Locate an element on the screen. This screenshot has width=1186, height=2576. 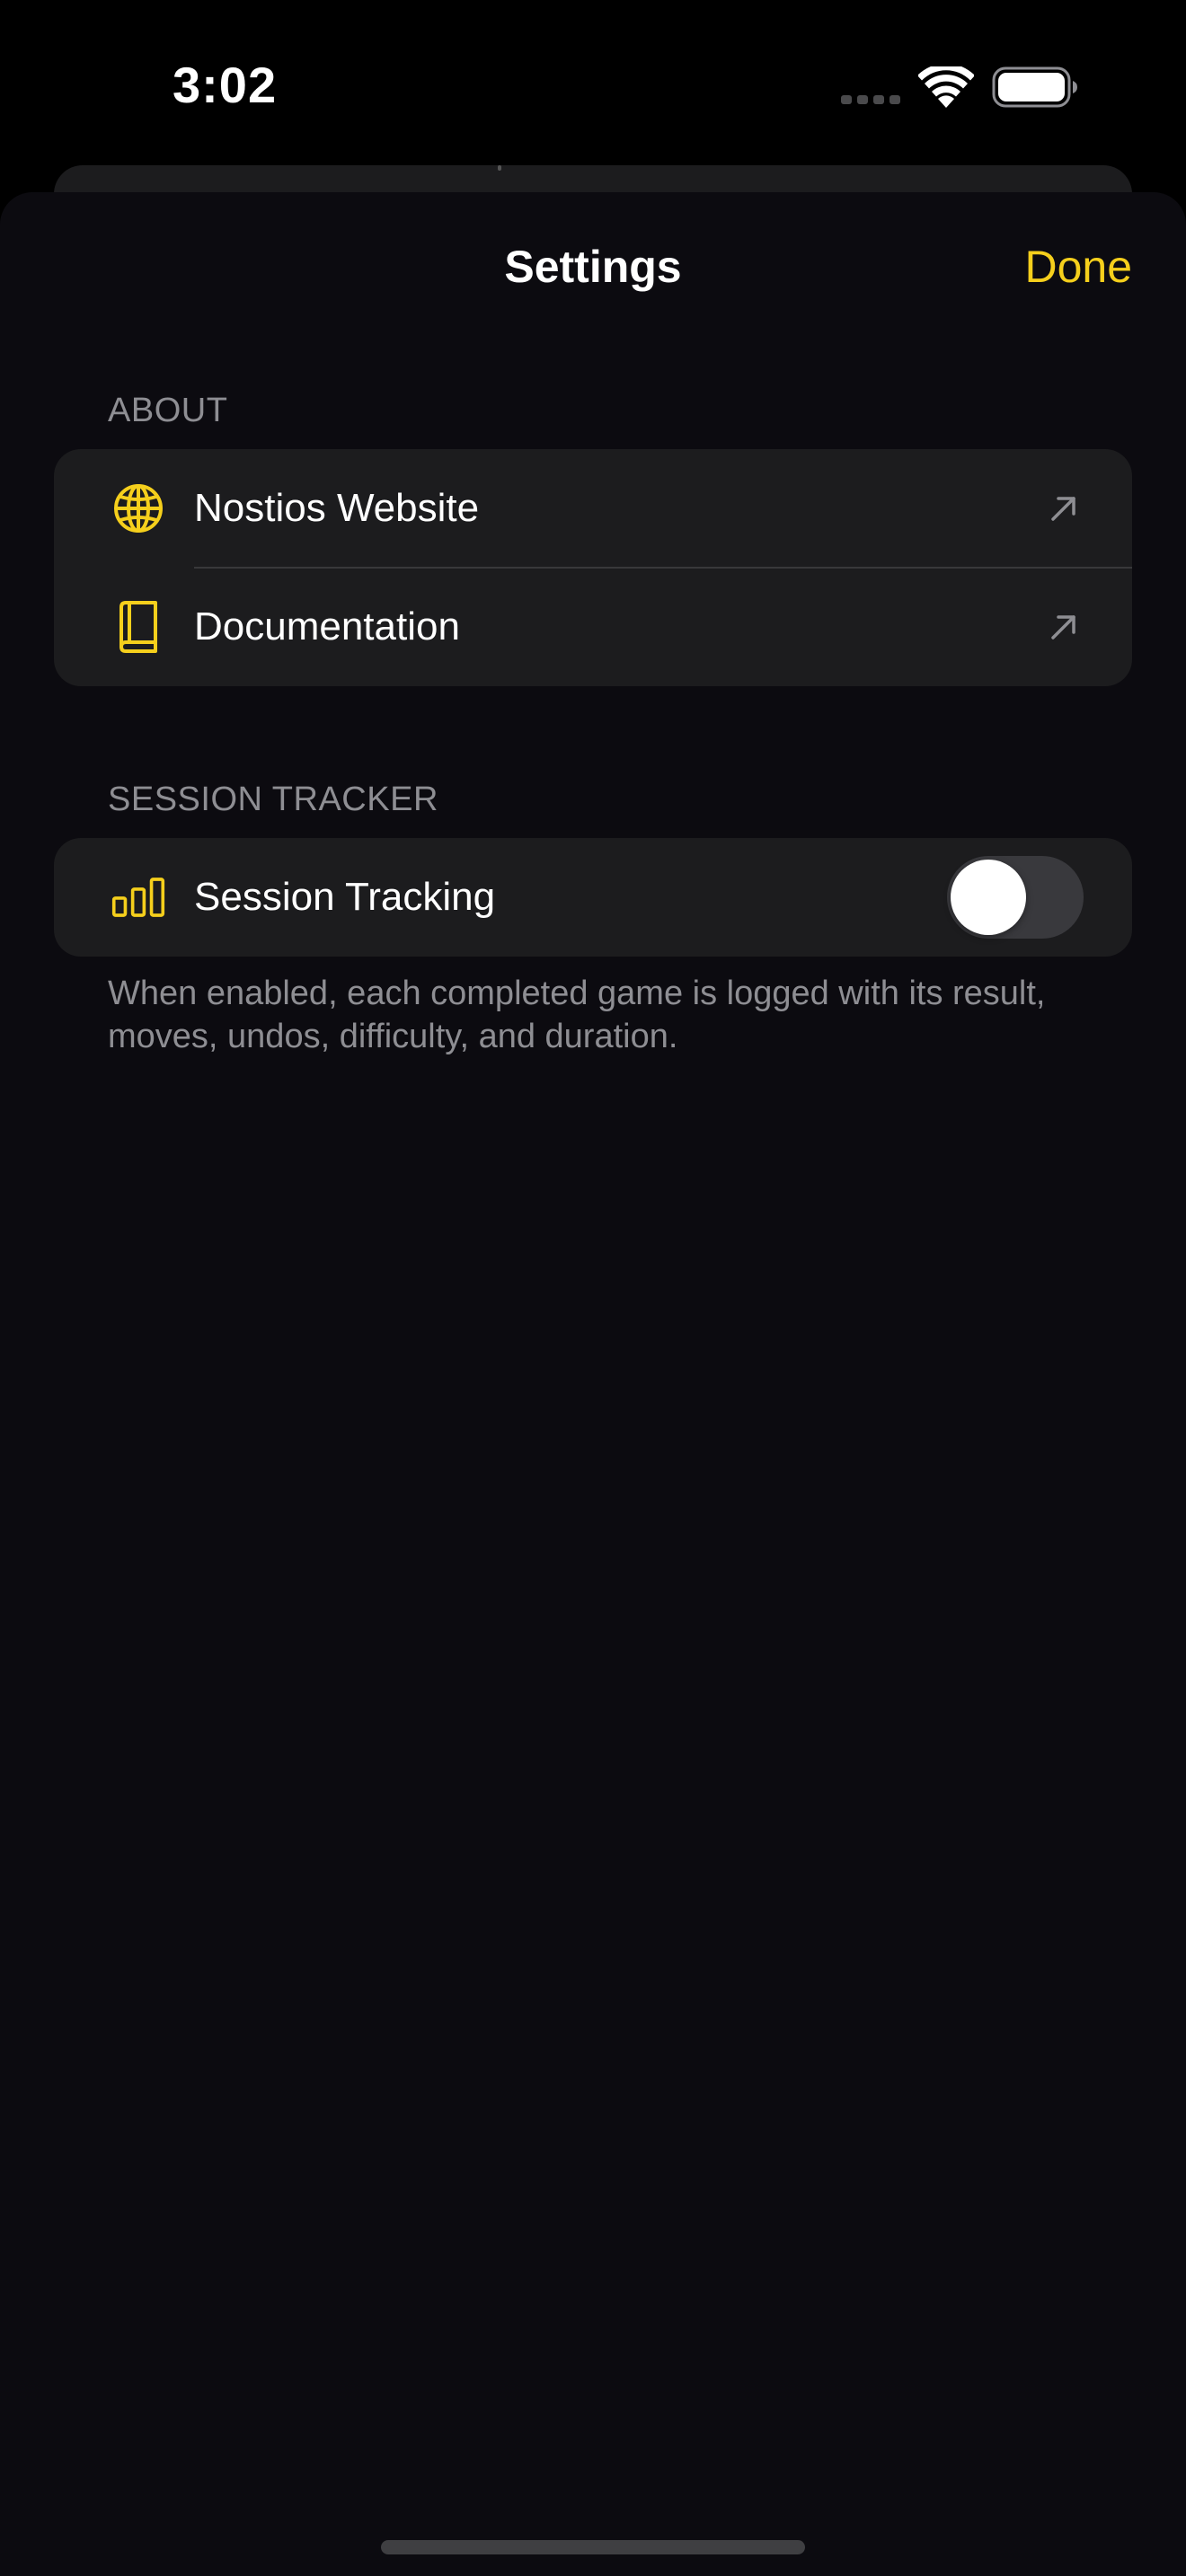
globe-icon is located at coordinates (138, 508).